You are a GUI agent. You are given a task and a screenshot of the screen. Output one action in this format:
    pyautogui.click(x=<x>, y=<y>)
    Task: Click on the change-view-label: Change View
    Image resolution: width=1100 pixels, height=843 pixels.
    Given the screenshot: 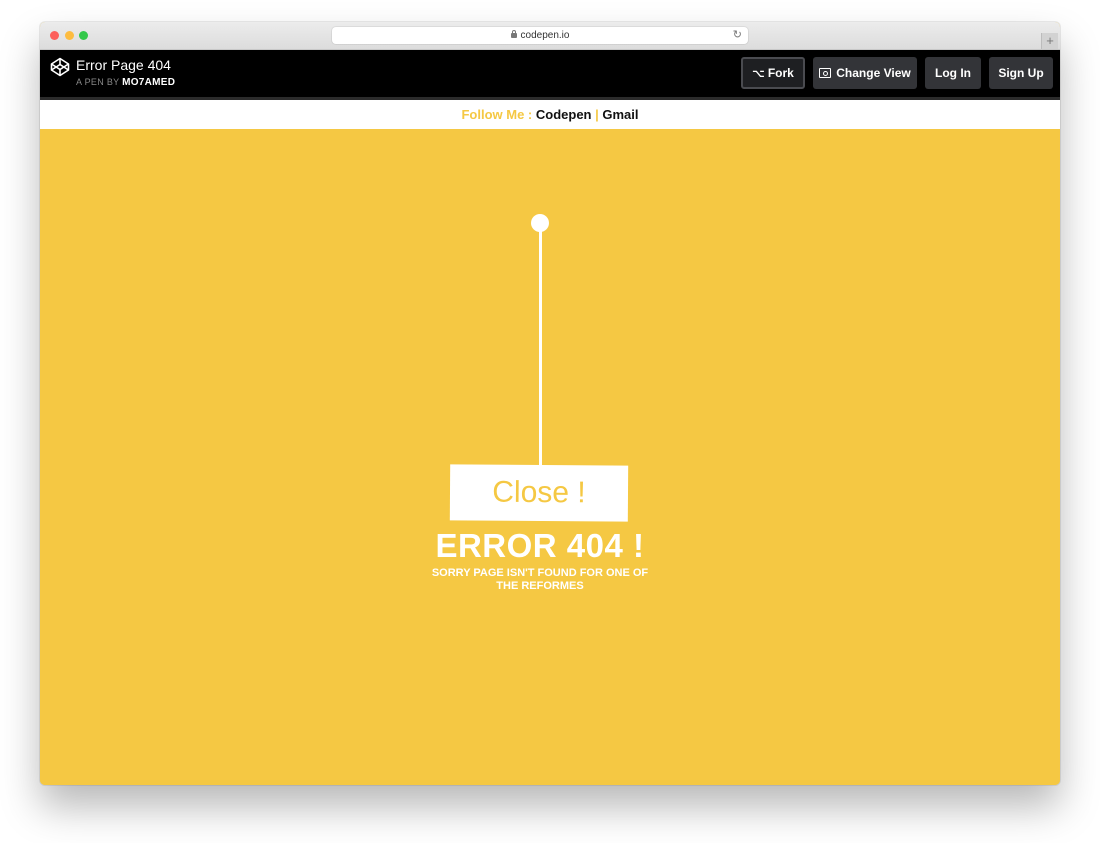 What is the action you would take?
    pyautogui.click(x=873, y=73)
    